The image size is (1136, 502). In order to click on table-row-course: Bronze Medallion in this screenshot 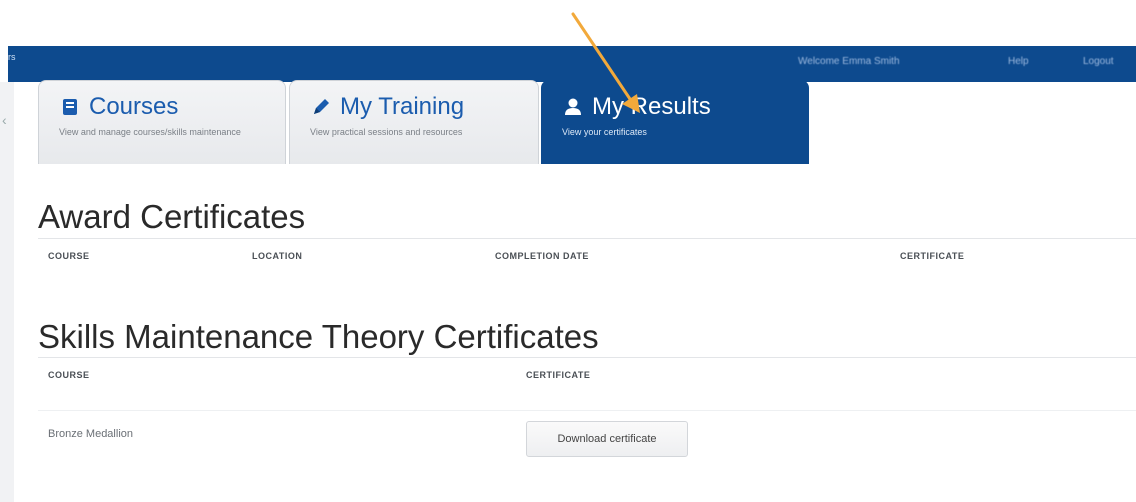, I will do `click(90, 434)`.